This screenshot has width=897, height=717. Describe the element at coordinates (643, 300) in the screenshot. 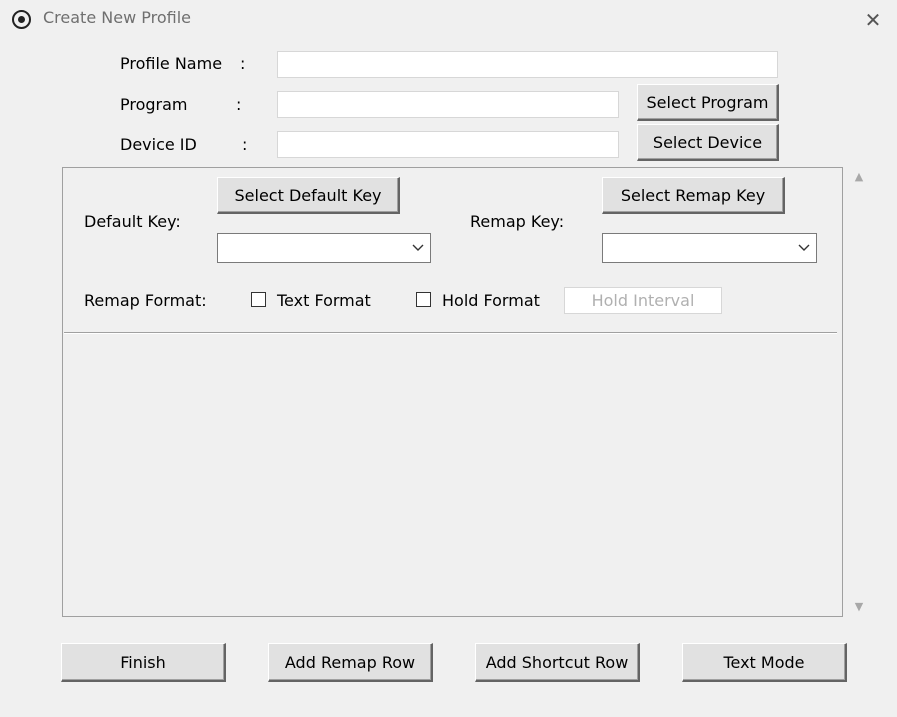

I see `hold-interval-input: Hold Interval` at that location.